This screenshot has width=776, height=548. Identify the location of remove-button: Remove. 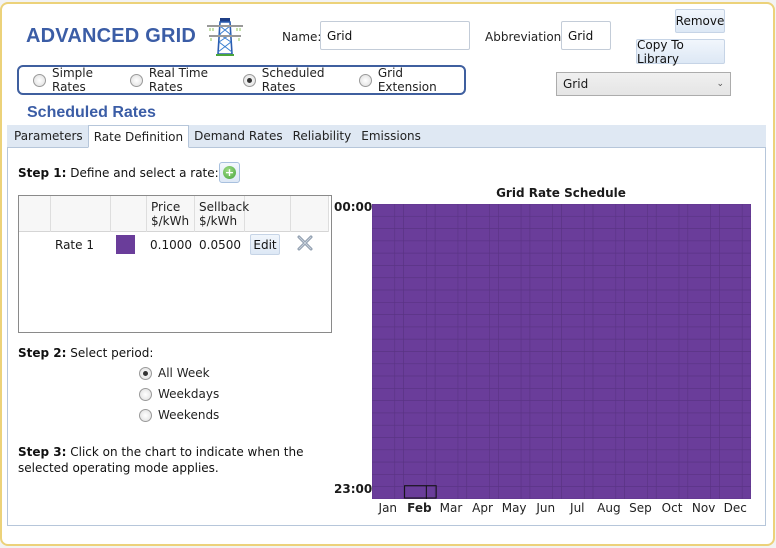
(700, 21).